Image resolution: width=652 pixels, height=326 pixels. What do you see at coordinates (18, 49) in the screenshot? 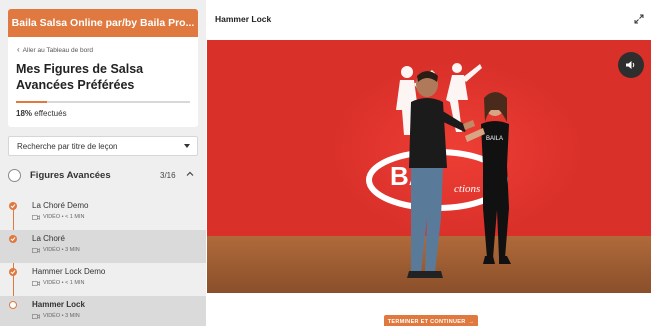
I see `chevron-left-icon: ‹` at bounding box center [18, 49].